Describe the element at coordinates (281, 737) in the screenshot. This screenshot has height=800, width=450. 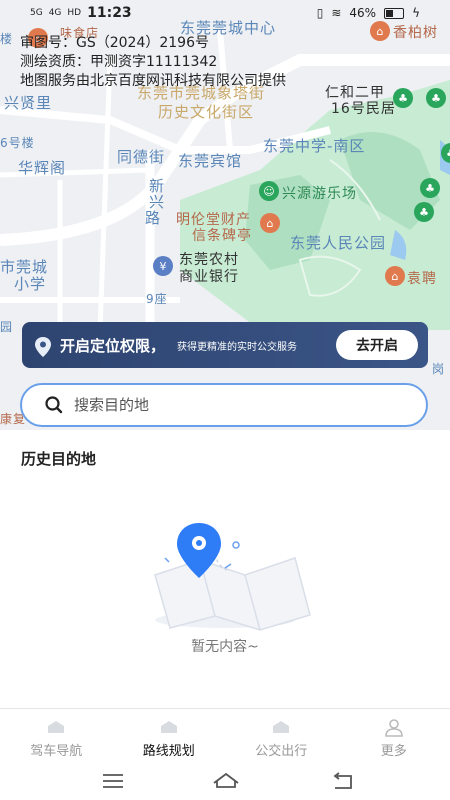
I see `tab-public-transit: 公交出行` at that location.